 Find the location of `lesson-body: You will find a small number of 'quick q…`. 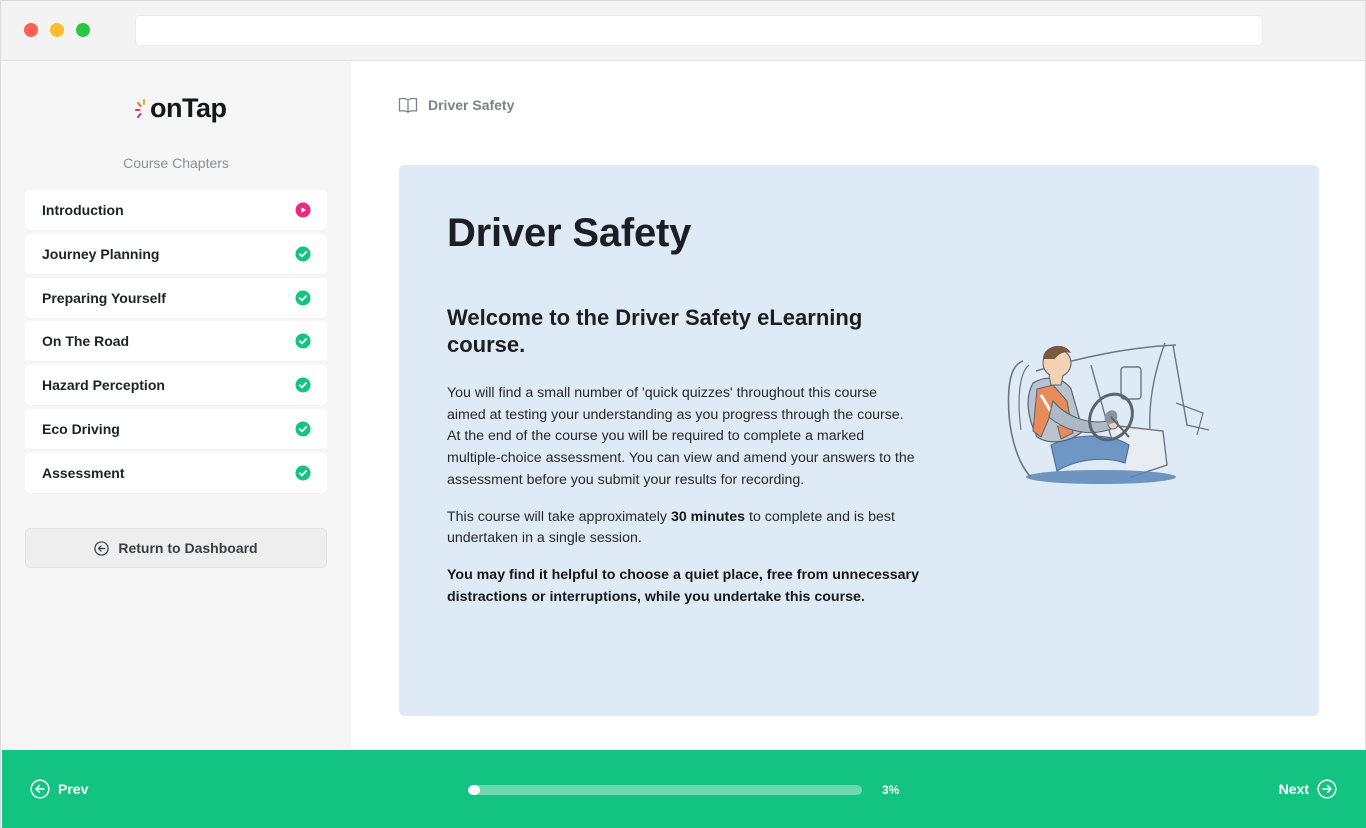

lesson-body: You will find a small number of 'quick q… is located at coordinates (683, 503).